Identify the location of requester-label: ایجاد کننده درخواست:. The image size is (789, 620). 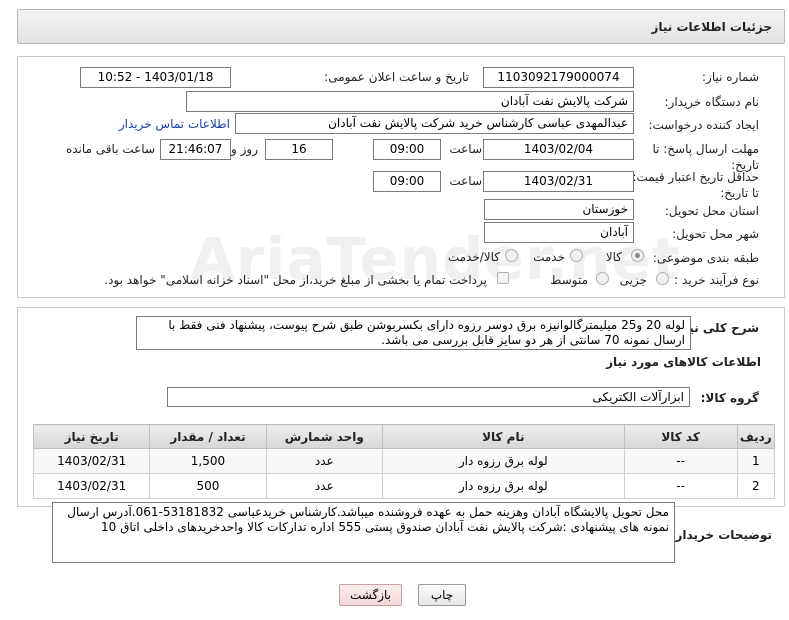
(703, 125).